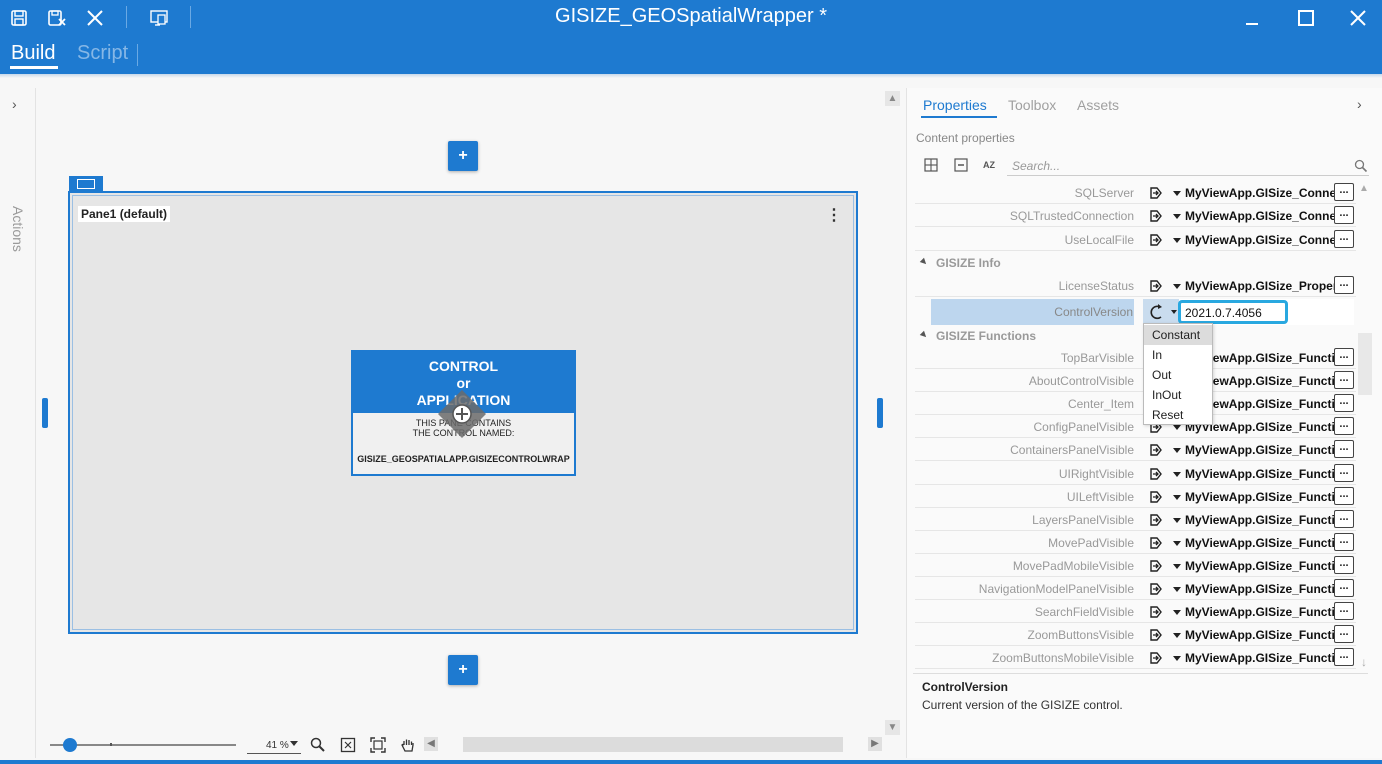 This screenshot has width=1382, height=764. What do you see at coordinates (880, 413) in the screenshot?
I see `right-resize-handle` at bounding box center [880, 413].